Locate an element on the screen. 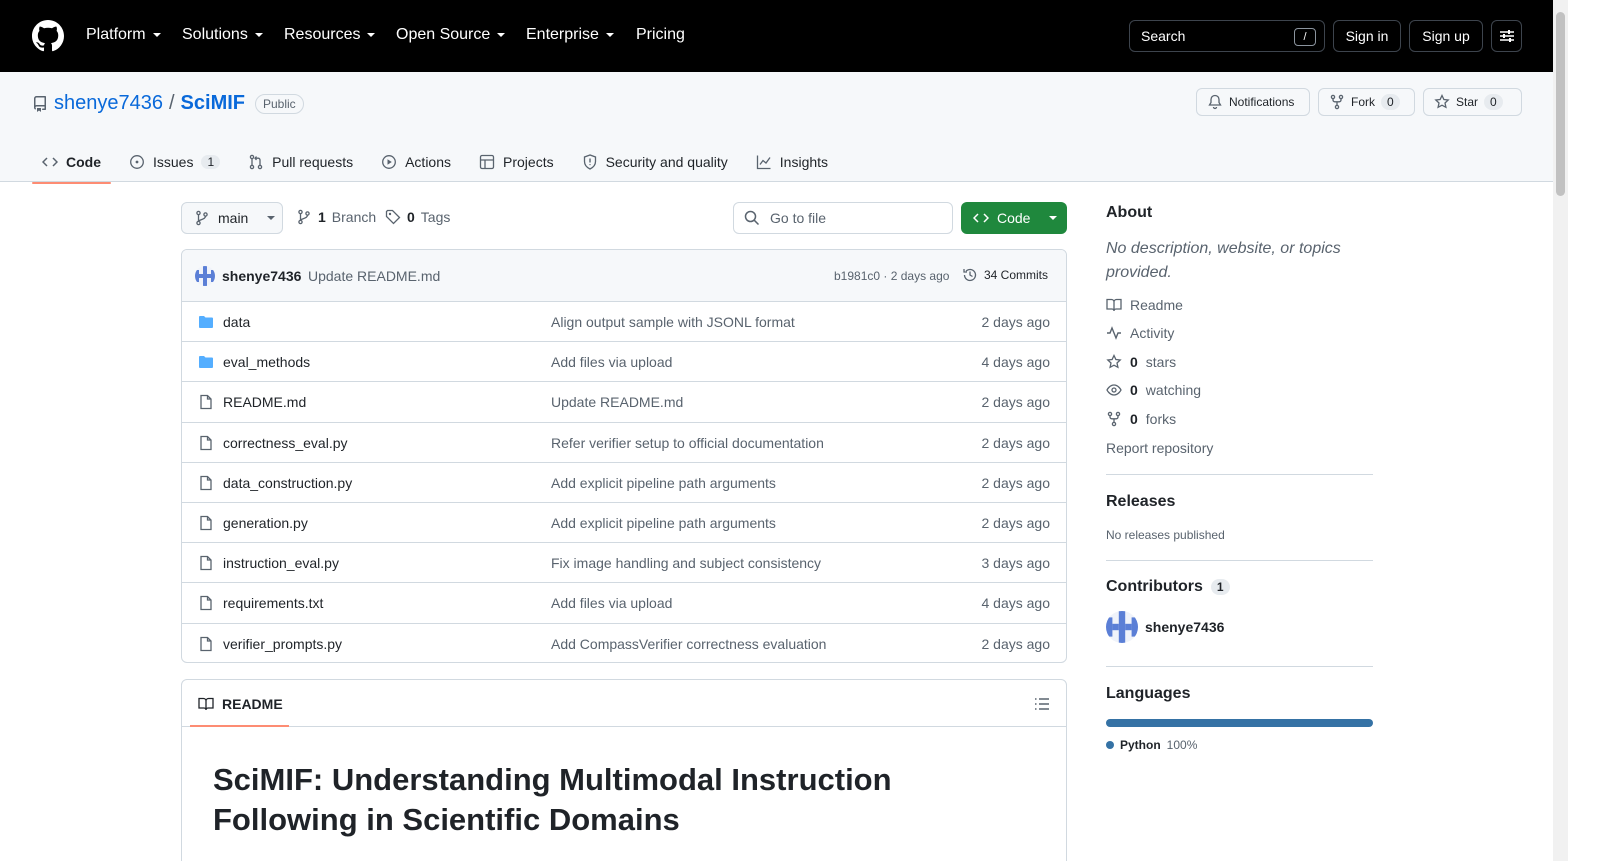 This screenshot has width=1600, height=861. nav-label: Enterprise is located at coordinates (562, 34).